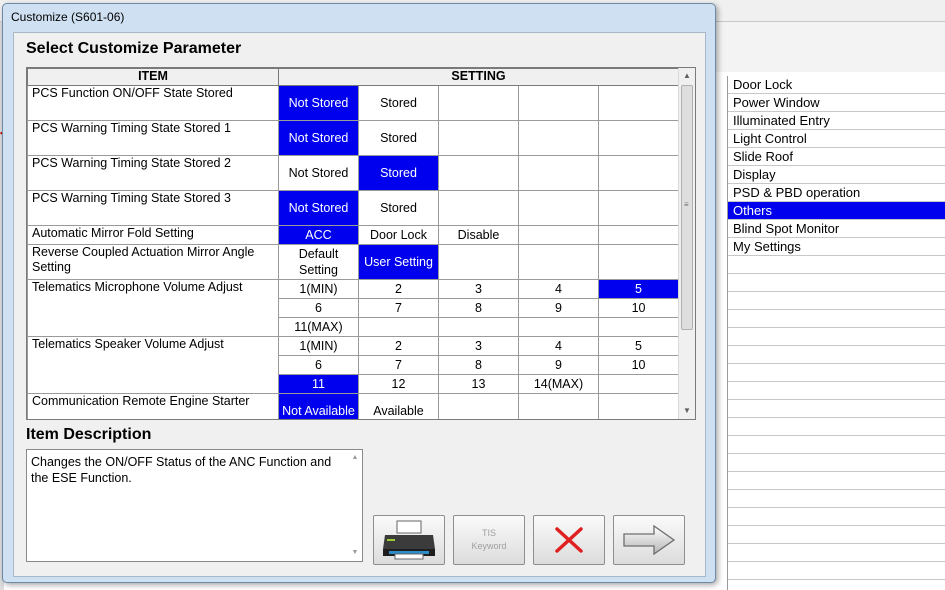 The width and height of the screenshot is (945, 590). What do you see at coordinates (836, 85) in the screenshot?
I see `category-item: Door Lock` at bounding box center [836, 85].